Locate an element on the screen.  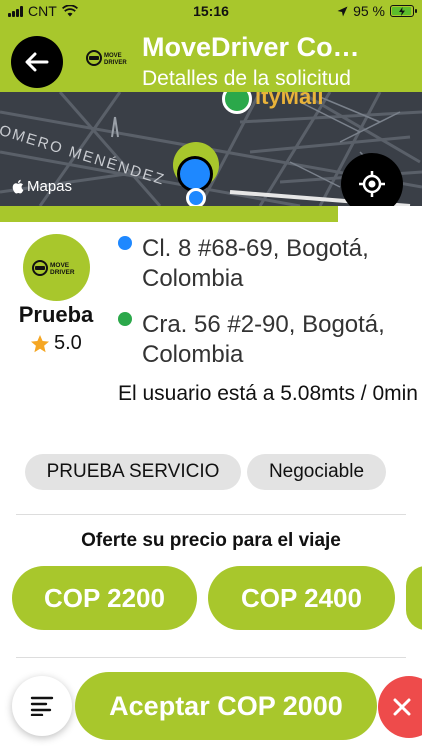
crosshair-icon is located at coordinates (372, 184).